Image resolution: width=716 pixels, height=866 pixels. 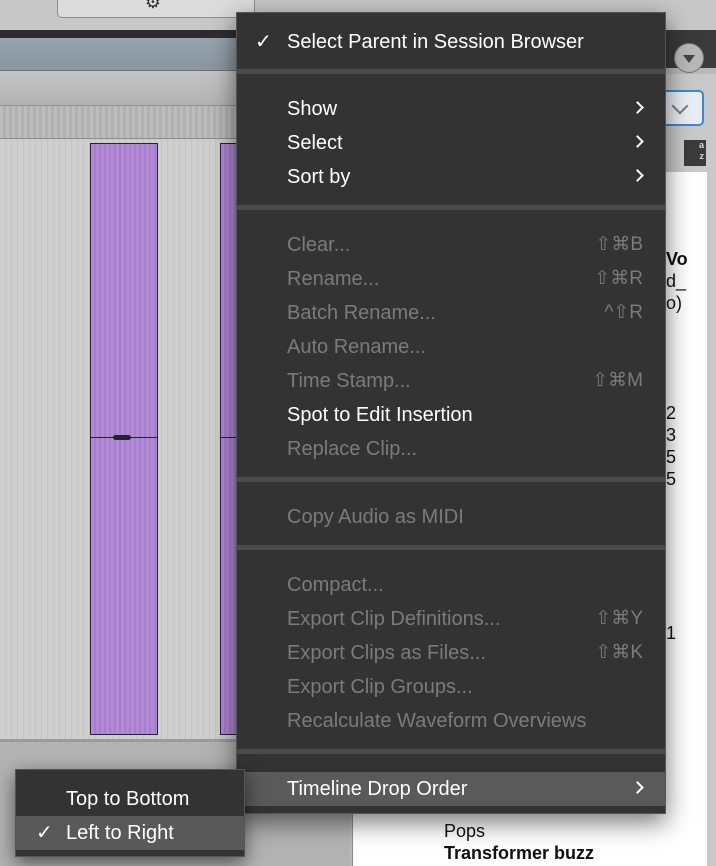 What do you see at coordinates (451, 313) in the screenshot?
I see `menu-item-batch-rename: Batch Rename... ^⇧R` at bounding box center [451, 313].